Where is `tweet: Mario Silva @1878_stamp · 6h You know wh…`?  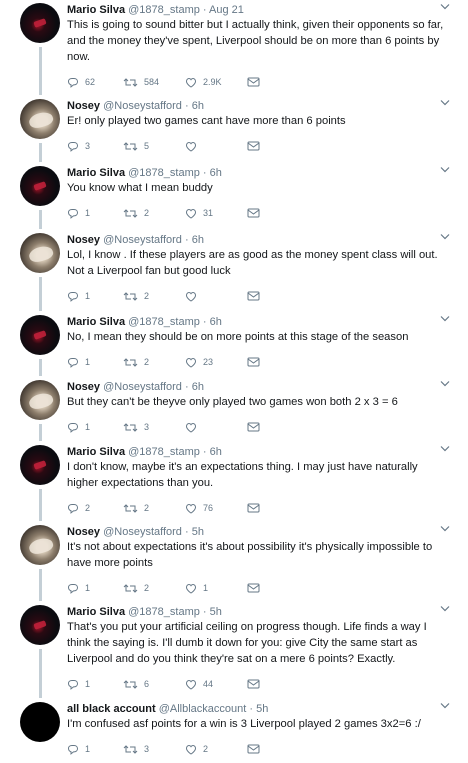 tweet: Mario Silva @1878_stamp · 6h You know wh… is located at coordinates (234, 194).